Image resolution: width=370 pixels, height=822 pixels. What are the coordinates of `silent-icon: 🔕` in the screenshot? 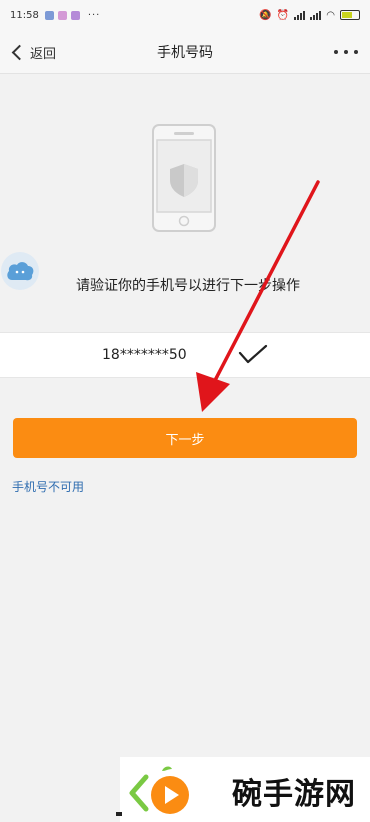 It's located at (265, 15).